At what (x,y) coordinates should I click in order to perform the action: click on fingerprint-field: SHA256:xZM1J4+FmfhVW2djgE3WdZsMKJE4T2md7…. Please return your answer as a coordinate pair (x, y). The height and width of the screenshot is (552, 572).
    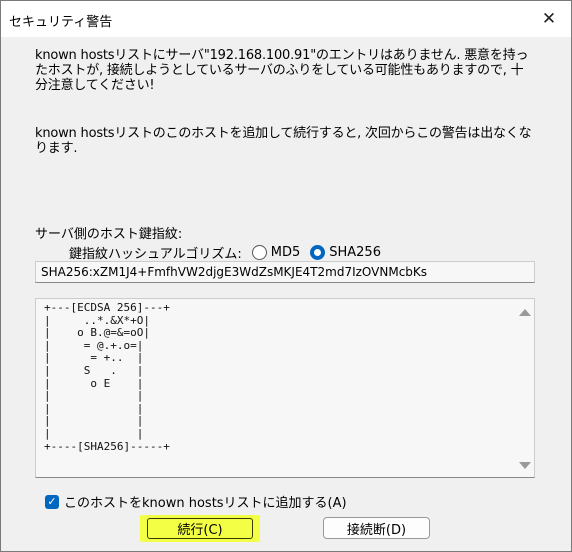
    Looking at the image, I should click on (285, 272).